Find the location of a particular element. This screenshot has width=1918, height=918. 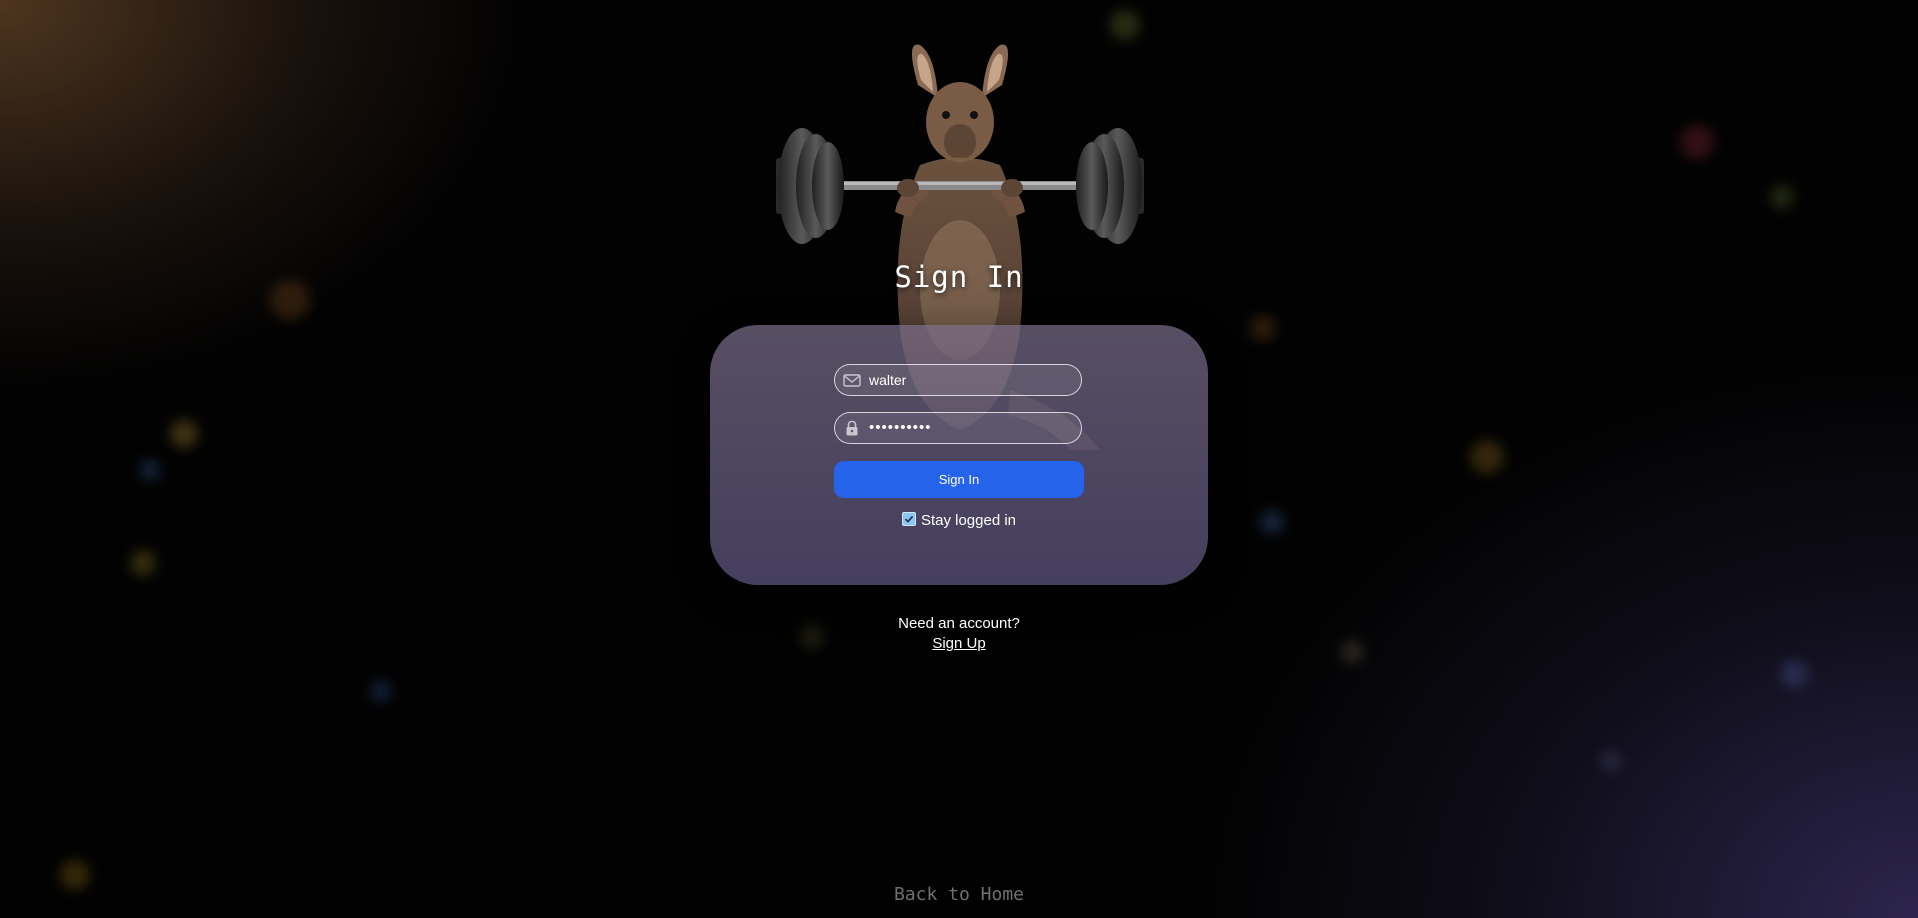

sign-up-row: Sign Up is located at coordinates (959, 644).